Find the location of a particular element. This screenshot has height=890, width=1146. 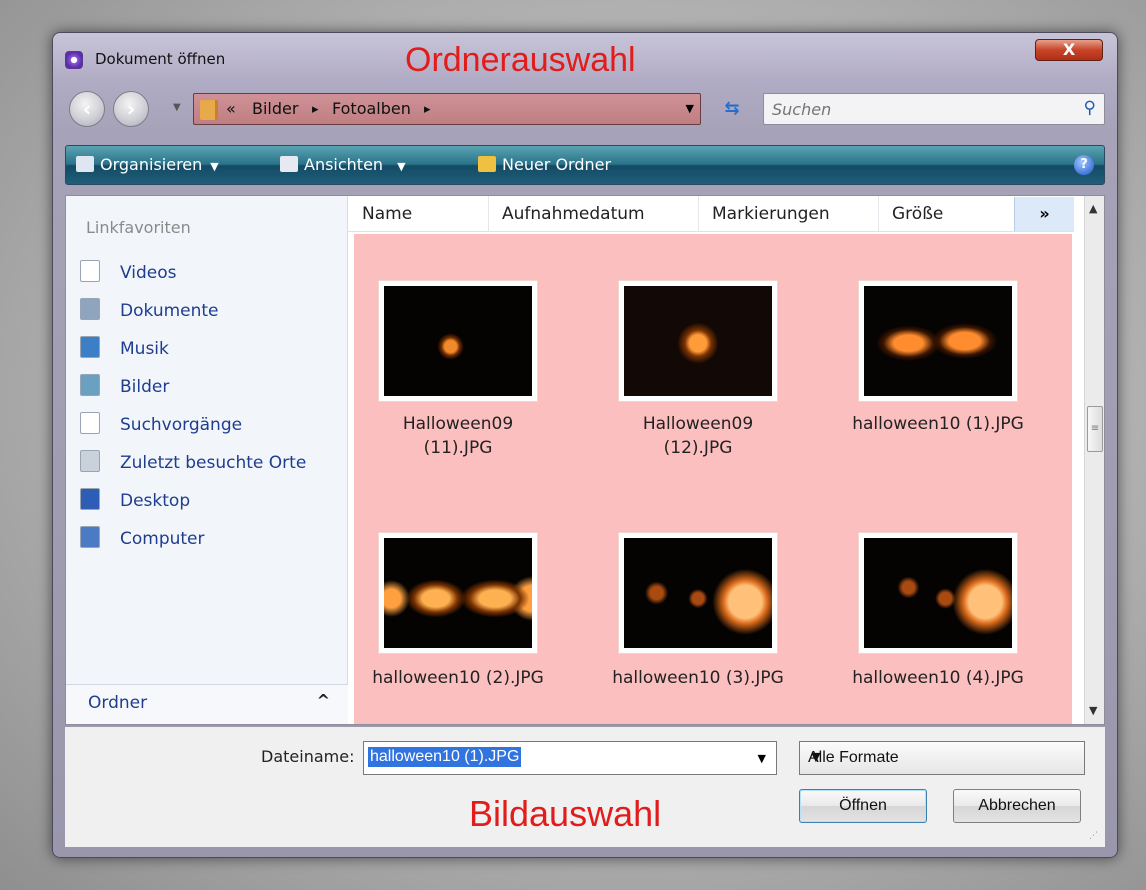

sidebar-item-videos: Videos is located at coordinates (128, 271).